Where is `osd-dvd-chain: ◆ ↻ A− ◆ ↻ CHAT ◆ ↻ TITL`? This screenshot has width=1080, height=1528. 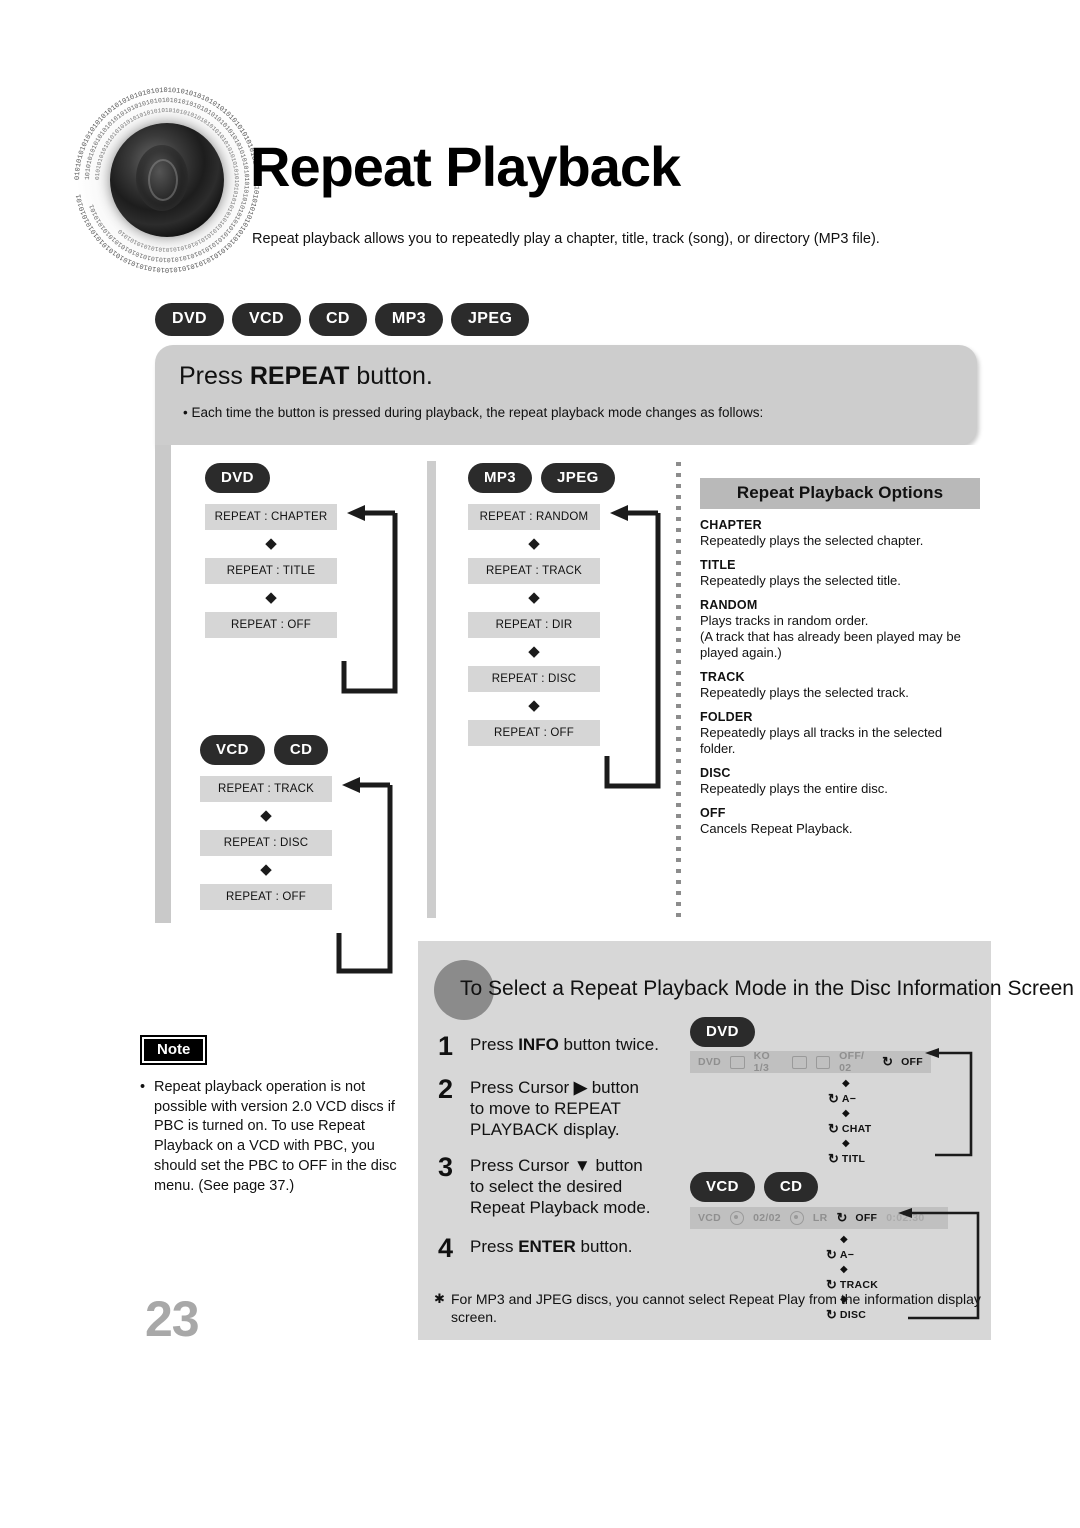 osd-dvd-chain: ◆ ↻ A− ◆ ↻ CHAT ◆ ↻ TITL is located at coordinates (850, 1122).